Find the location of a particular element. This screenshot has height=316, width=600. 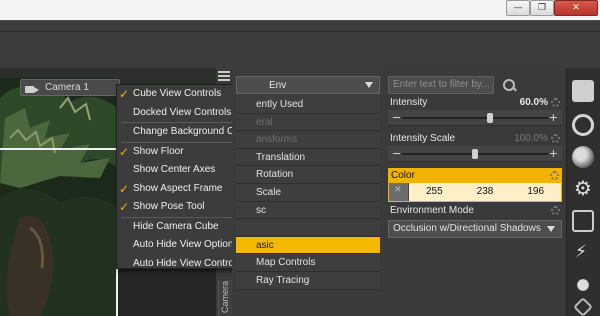

environment-mode-select: Occlusion w/Directional Shadows is located at coordinates (475, 229).